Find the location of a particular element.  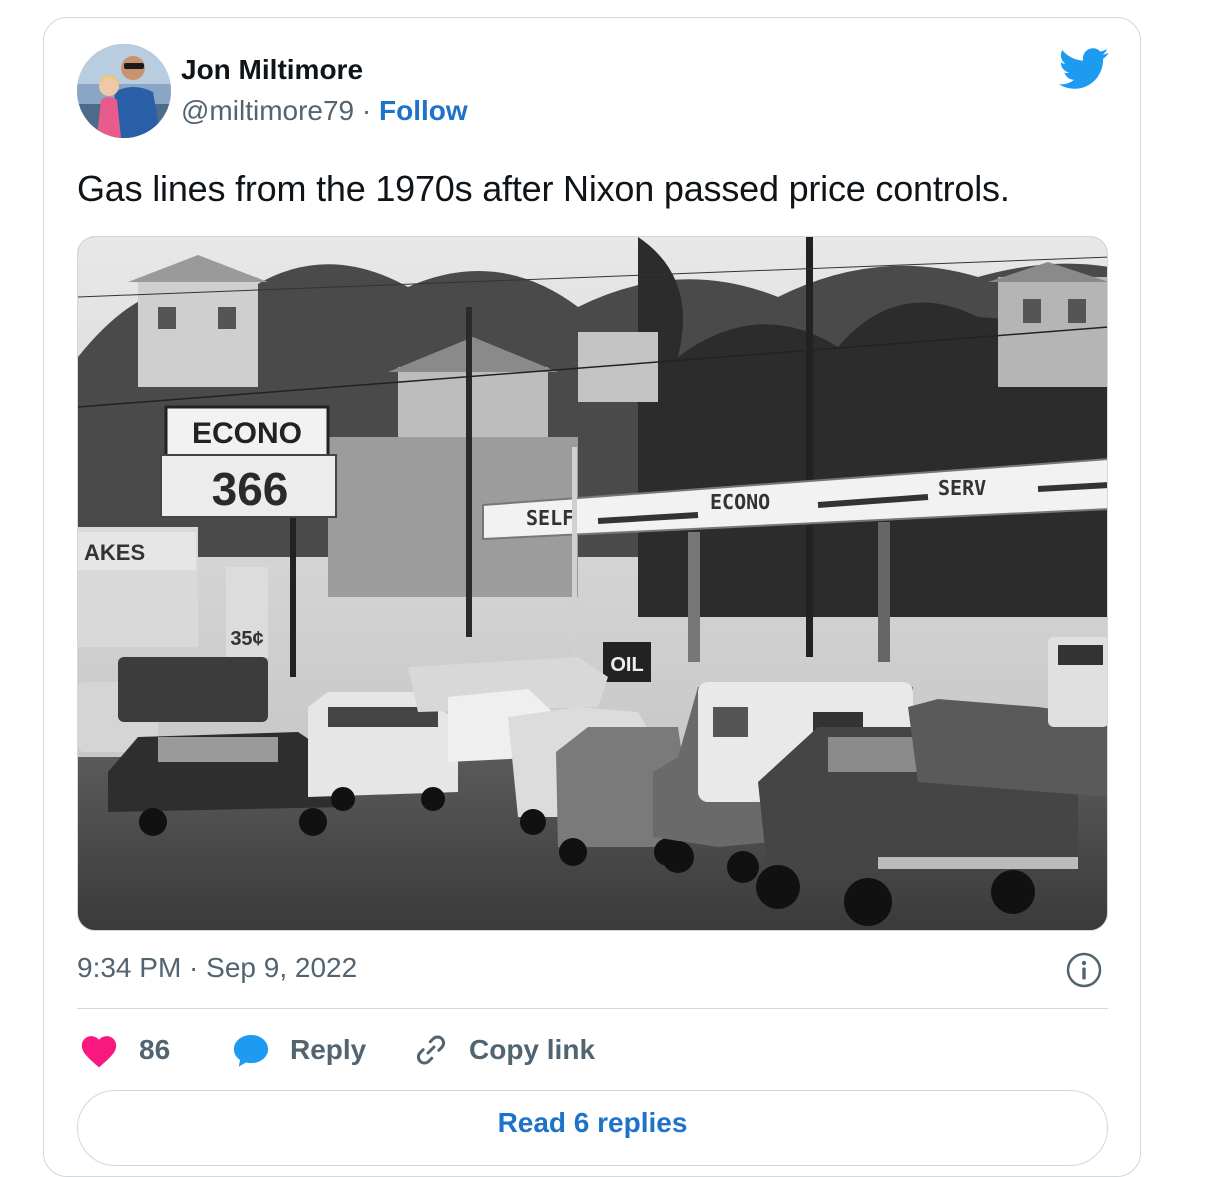

author-handle-row: @miltimore79 · Follow is located at coordinates (324, 111).